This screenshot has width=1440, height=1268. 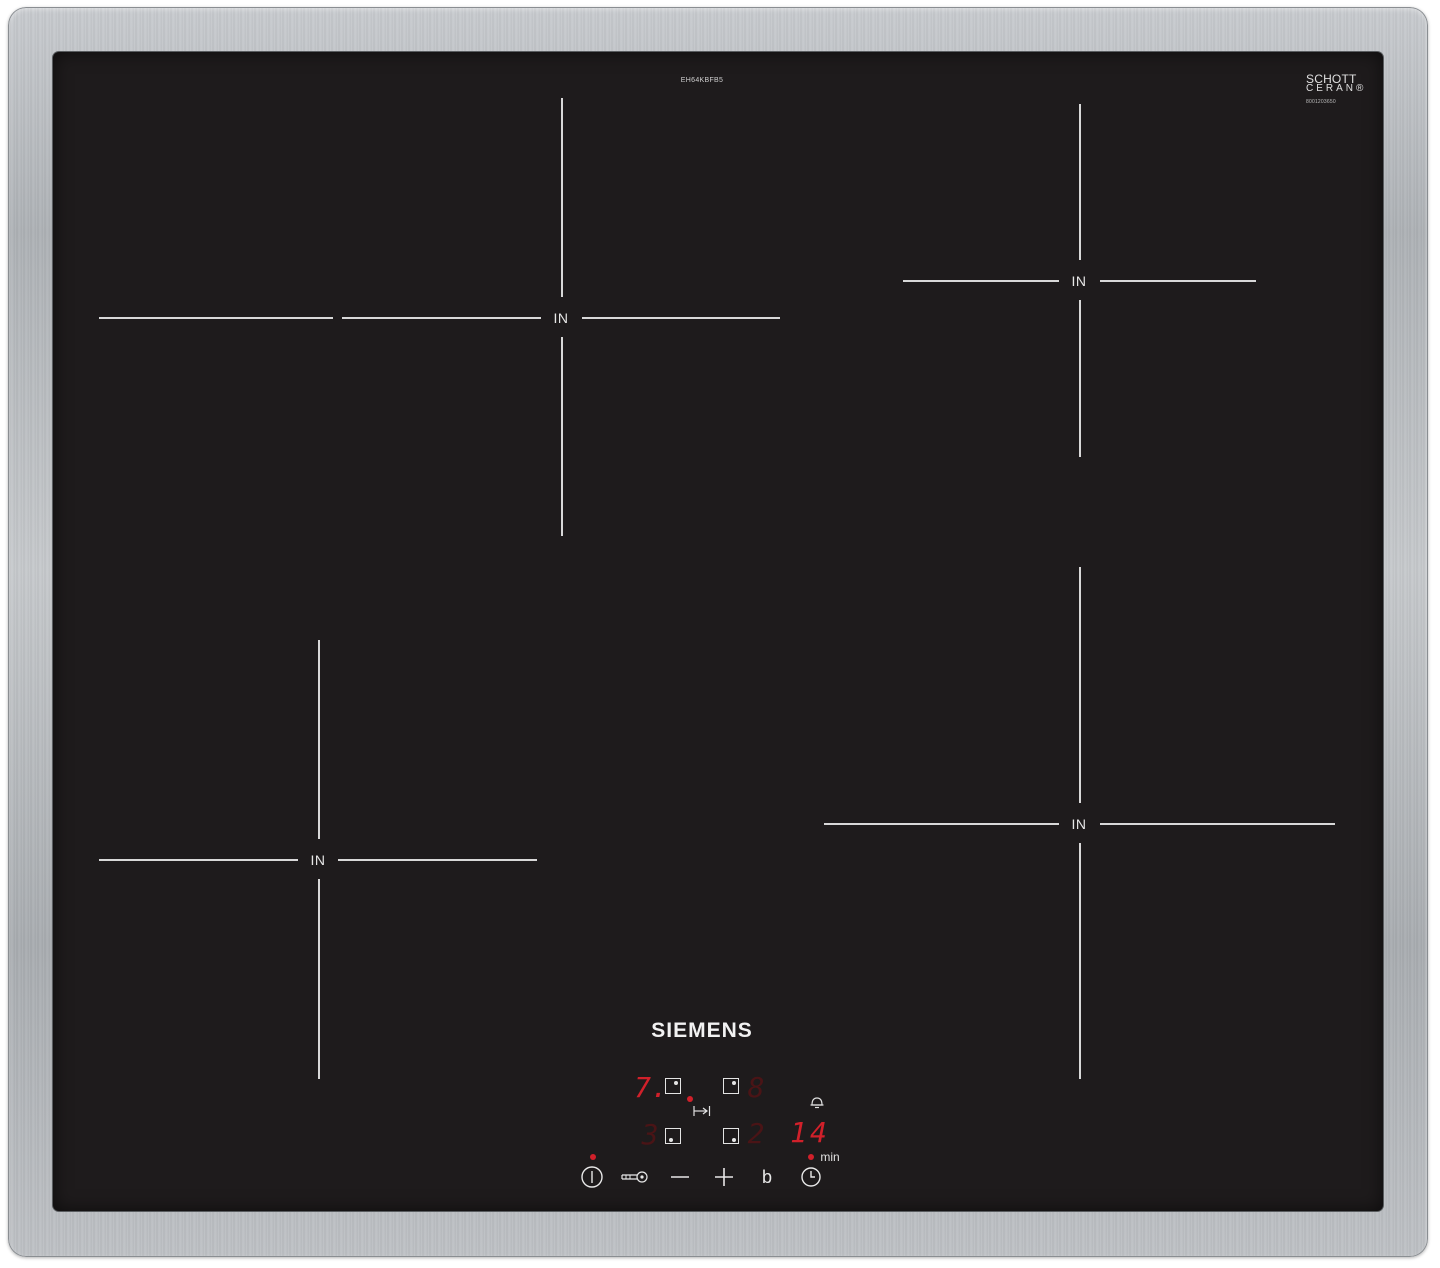 What do you see at coordinates (690, 1099) in the screenshot?
I see `active-indicator-dot` at bounding box center [690, 1099].